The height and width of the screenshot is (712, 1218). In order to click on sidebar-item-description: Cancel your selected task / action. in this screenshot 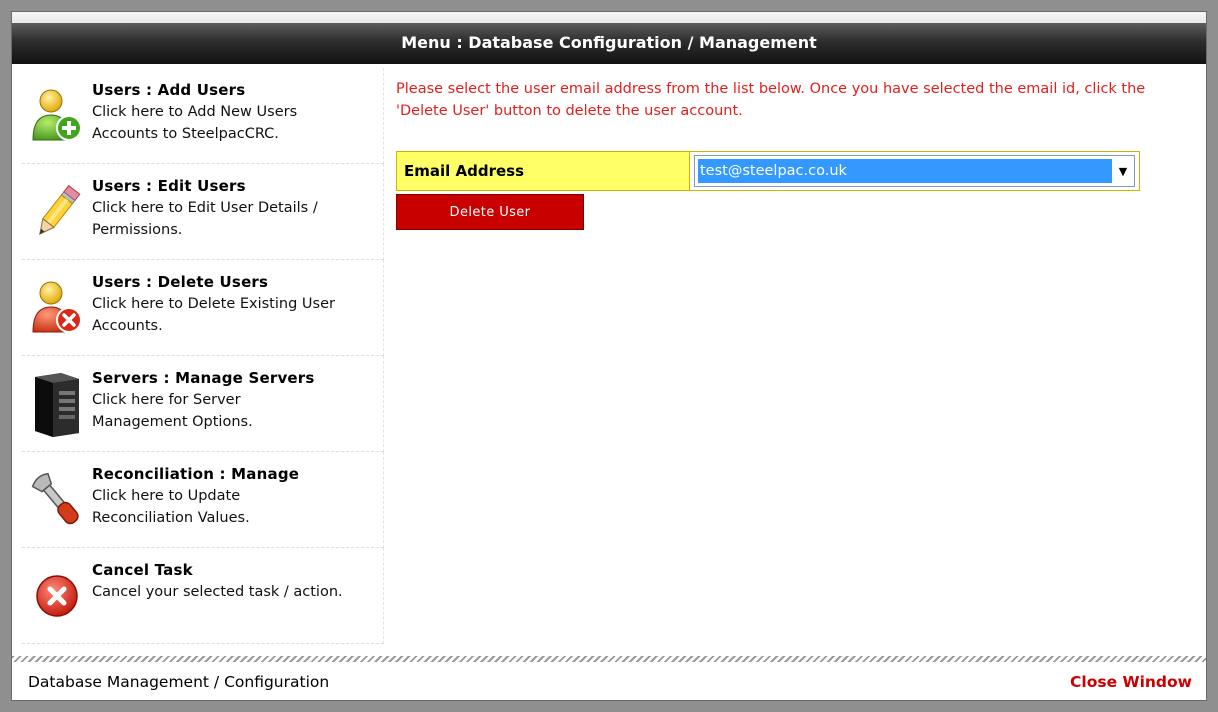, I will do `click(217, 592)`.